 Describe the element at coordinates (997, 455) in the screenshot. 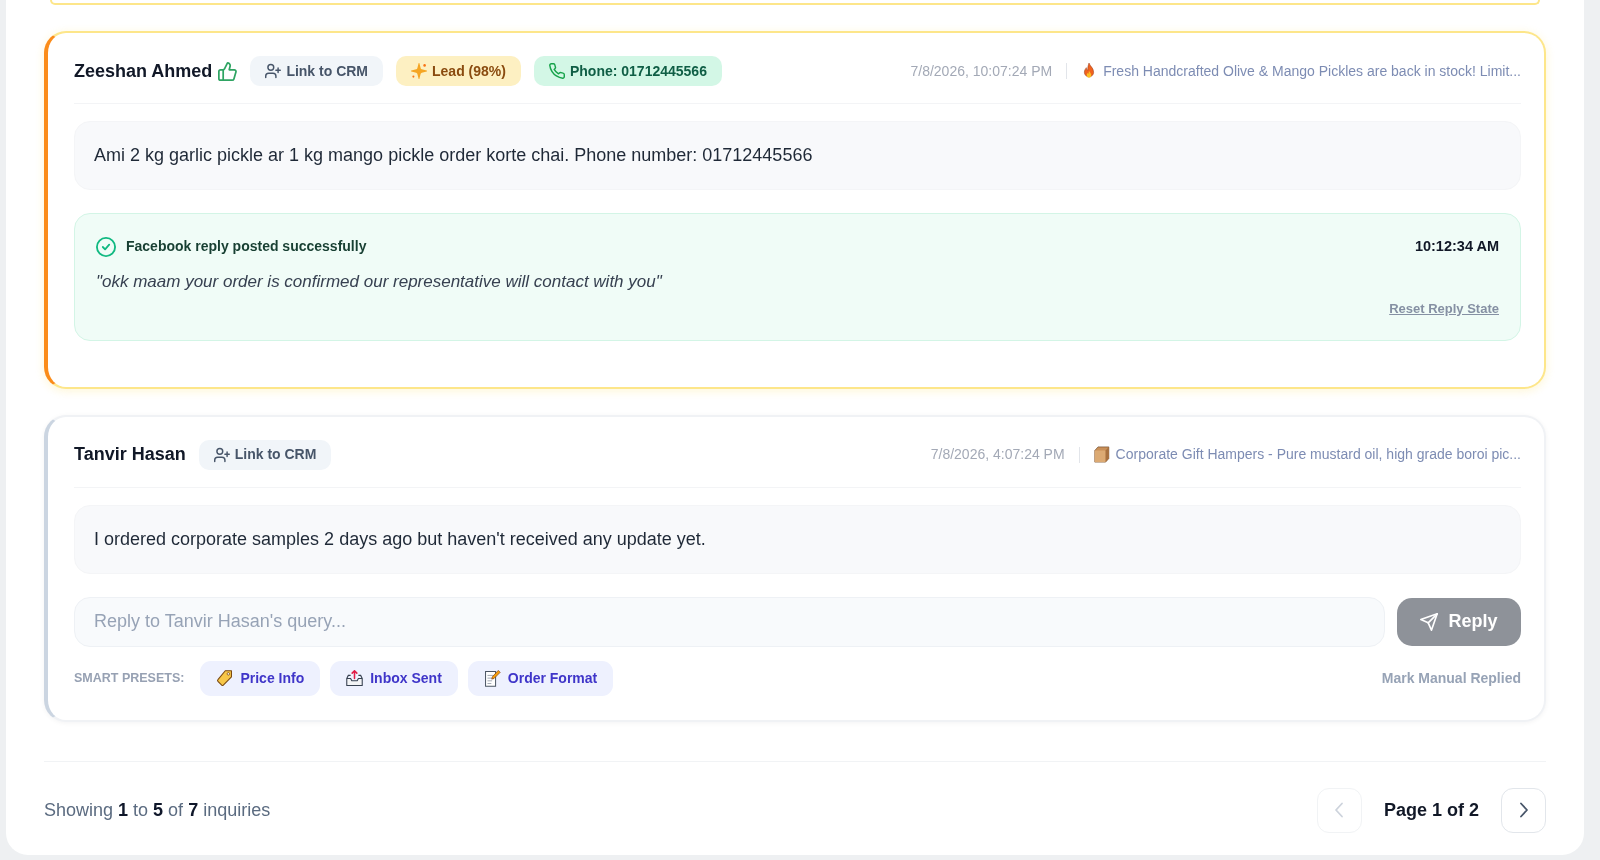

I see `timestamp: 7/8/2026, 4:07:24 PM` at that location.